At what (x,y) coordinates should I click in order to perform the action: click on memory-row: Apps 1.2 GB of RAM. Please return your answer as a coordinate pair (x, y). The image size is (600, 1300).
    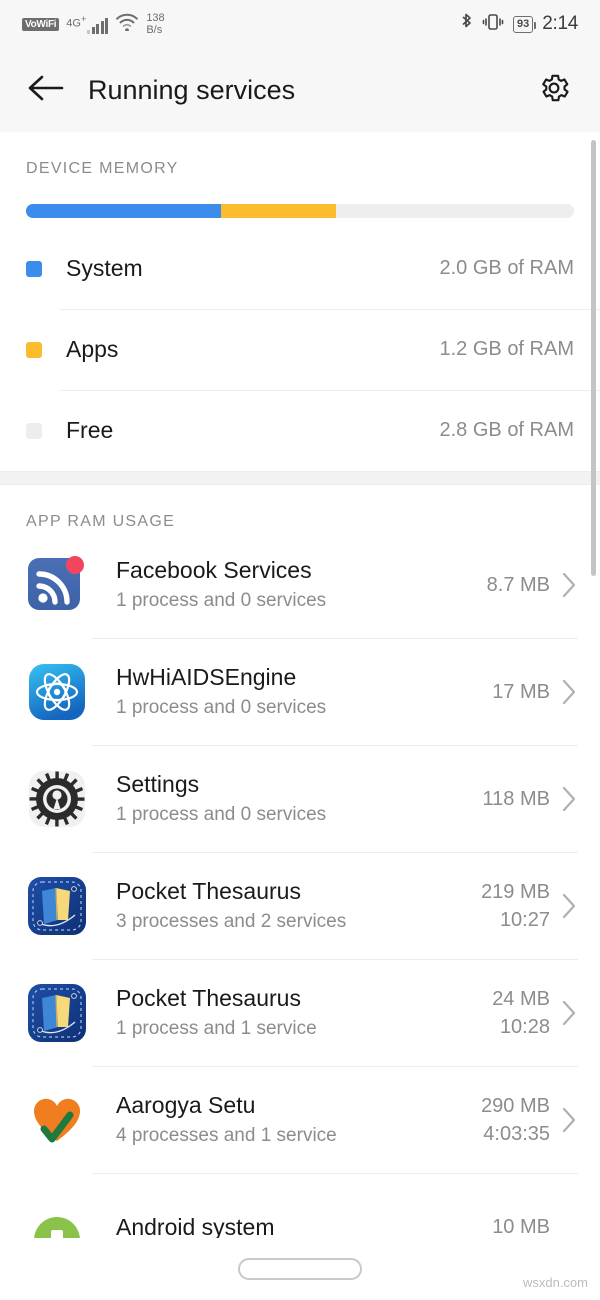
    Looking at the image, I should click on (313, 349).